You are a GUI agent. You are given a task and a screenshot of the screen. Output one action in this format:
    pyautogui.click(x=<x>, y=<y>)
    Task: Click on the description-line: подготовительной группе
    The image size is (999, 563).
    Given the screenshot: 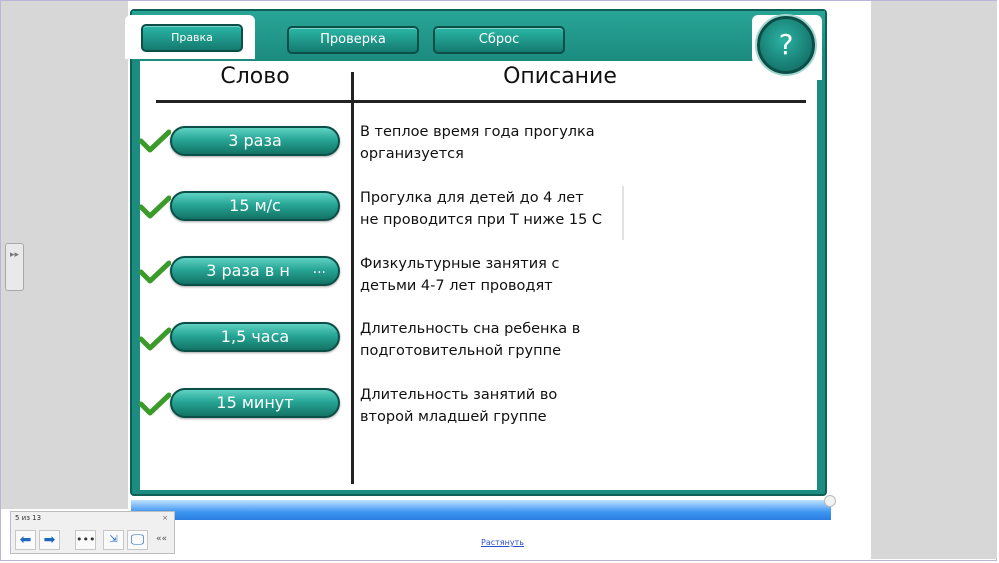 What is the action you would take?
    pyautogui.click(x=461, y=351)
    